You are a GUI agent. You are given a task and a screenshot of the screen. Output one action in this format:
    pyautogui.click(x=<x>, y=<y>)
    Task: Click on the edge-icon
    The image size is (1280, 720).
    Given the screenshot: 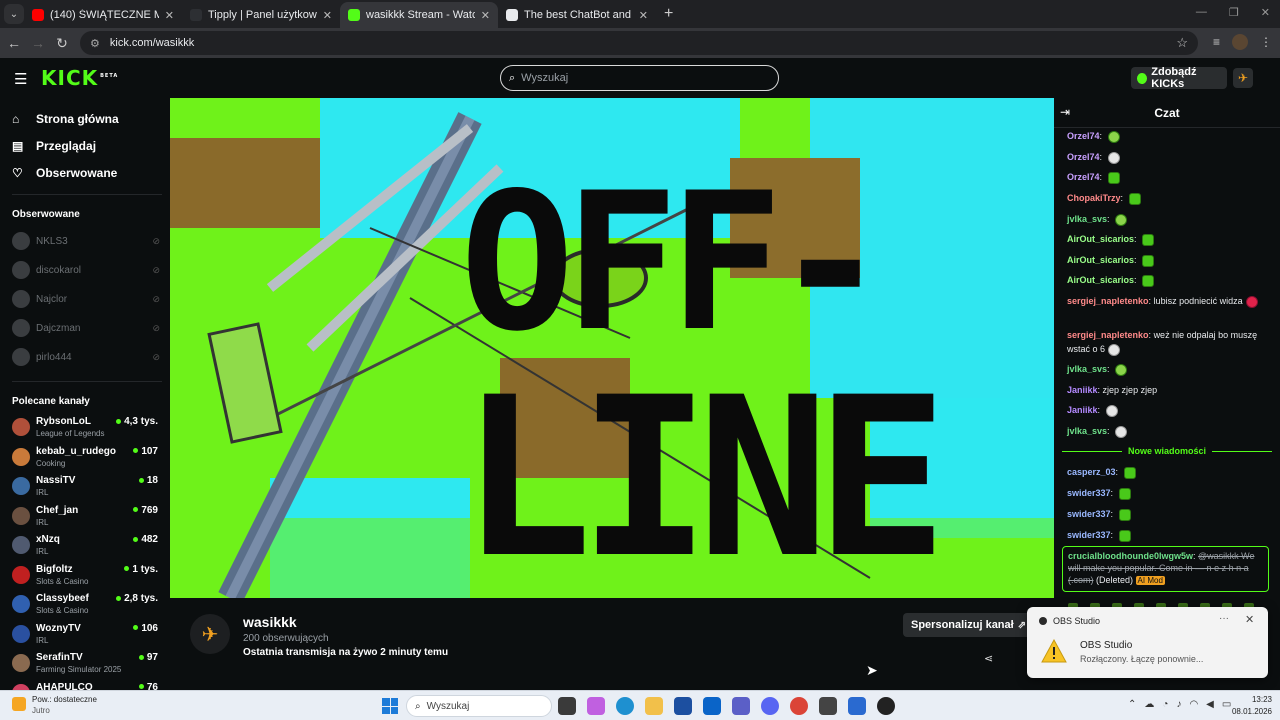 What is the action you would take?
    pyautogui.click(x=625, y=706)
    